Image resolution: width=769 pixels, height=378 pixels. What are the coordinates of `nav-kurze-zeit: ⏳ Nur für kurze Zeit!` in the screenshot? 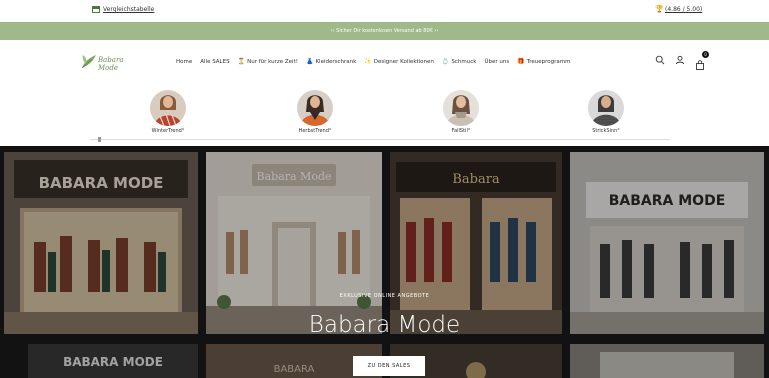 It's located at (267, 62).